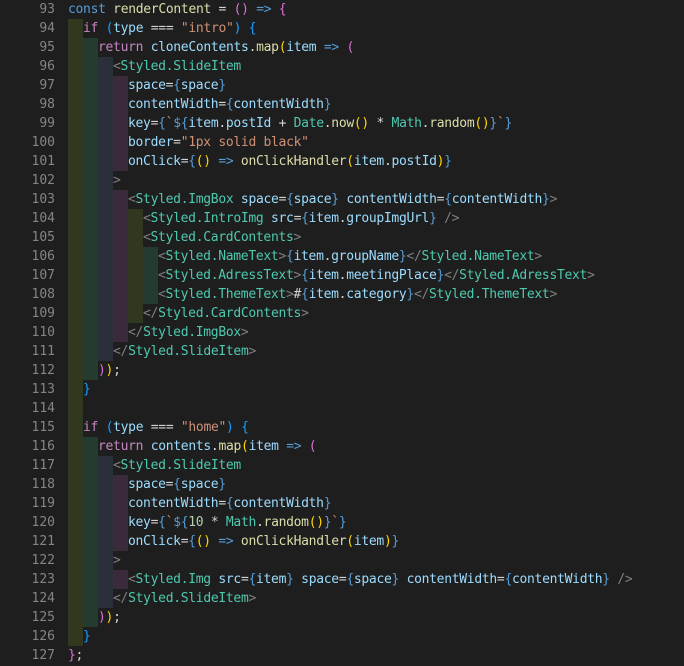 The width and height of the screenshot is (684, 666). What do you see at coordinates (342, 313) in the screenshot?
I see `code-line: 109 </Styled.CardContents>` at bounding box center [342, 313].